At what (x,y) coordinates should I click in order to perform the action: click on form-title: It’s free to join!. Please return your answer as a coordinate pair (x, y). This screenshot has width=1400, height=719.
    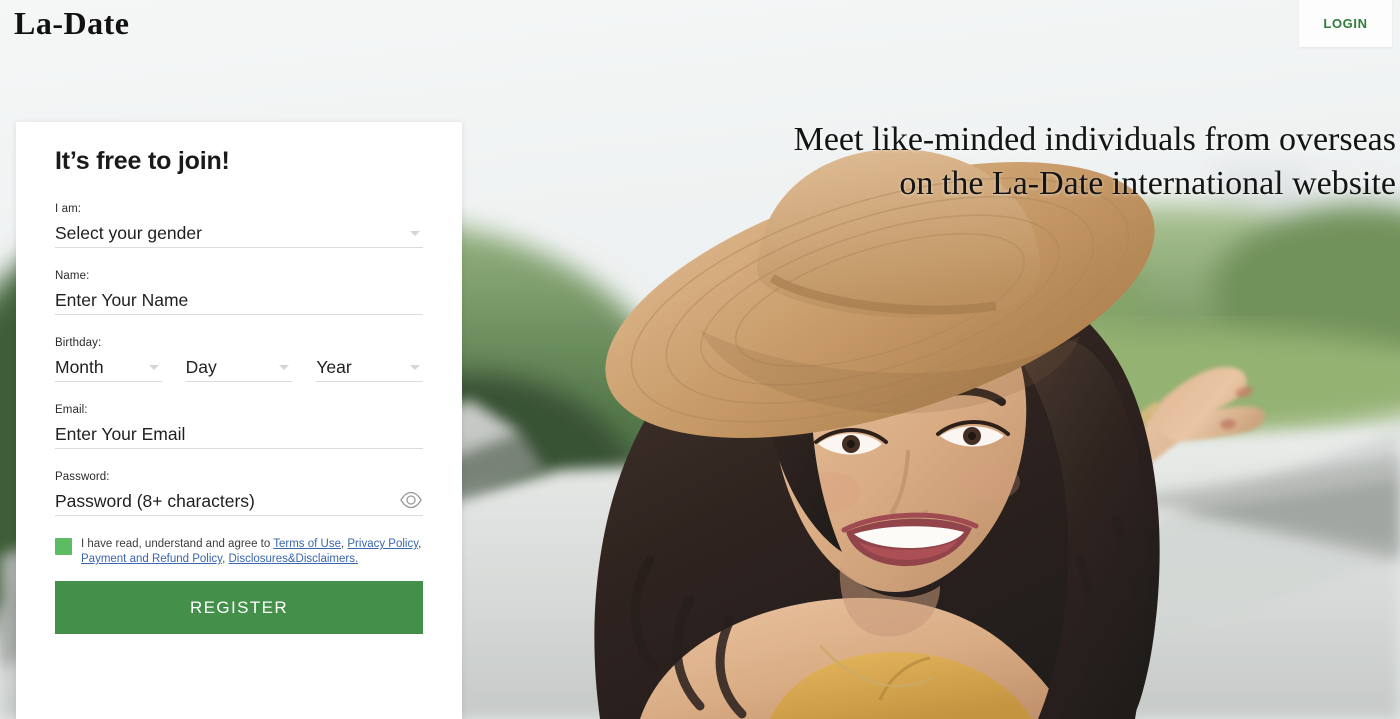
    Looking at the image, I should click on (142, 161).